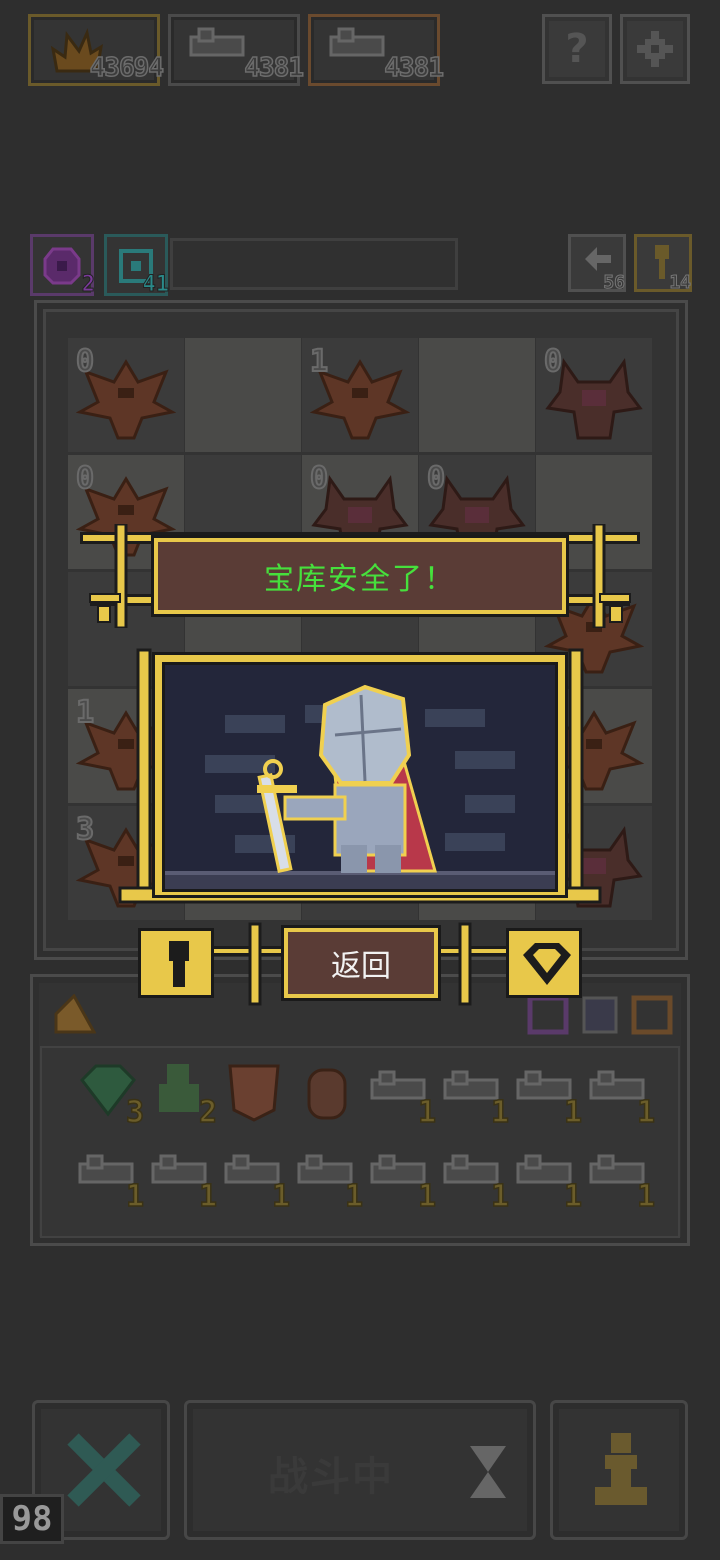 The height and width of the screenshot is (1560, 720). Describe the element at coordinates (360, 579) in the screenshot. I see `popup-title: 宝库安全了！` at that location.